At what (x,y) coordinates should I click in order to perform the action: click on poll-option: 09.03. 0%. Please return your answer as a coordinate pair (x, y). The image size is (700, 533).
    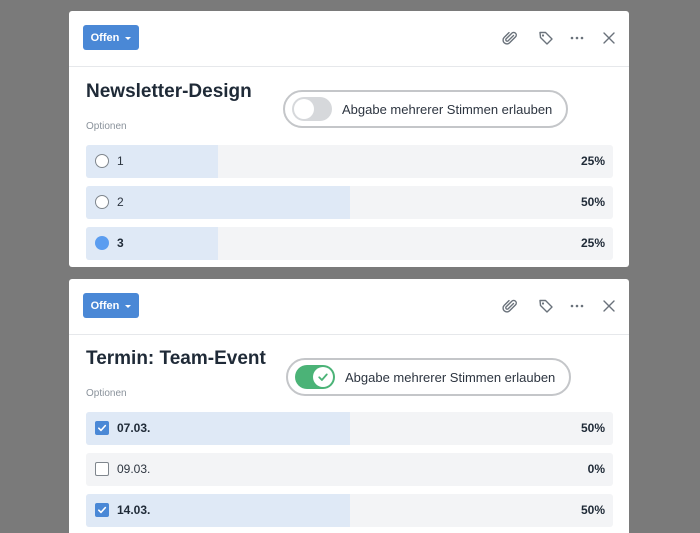
    Looking at the image, I should click on (349, 469).